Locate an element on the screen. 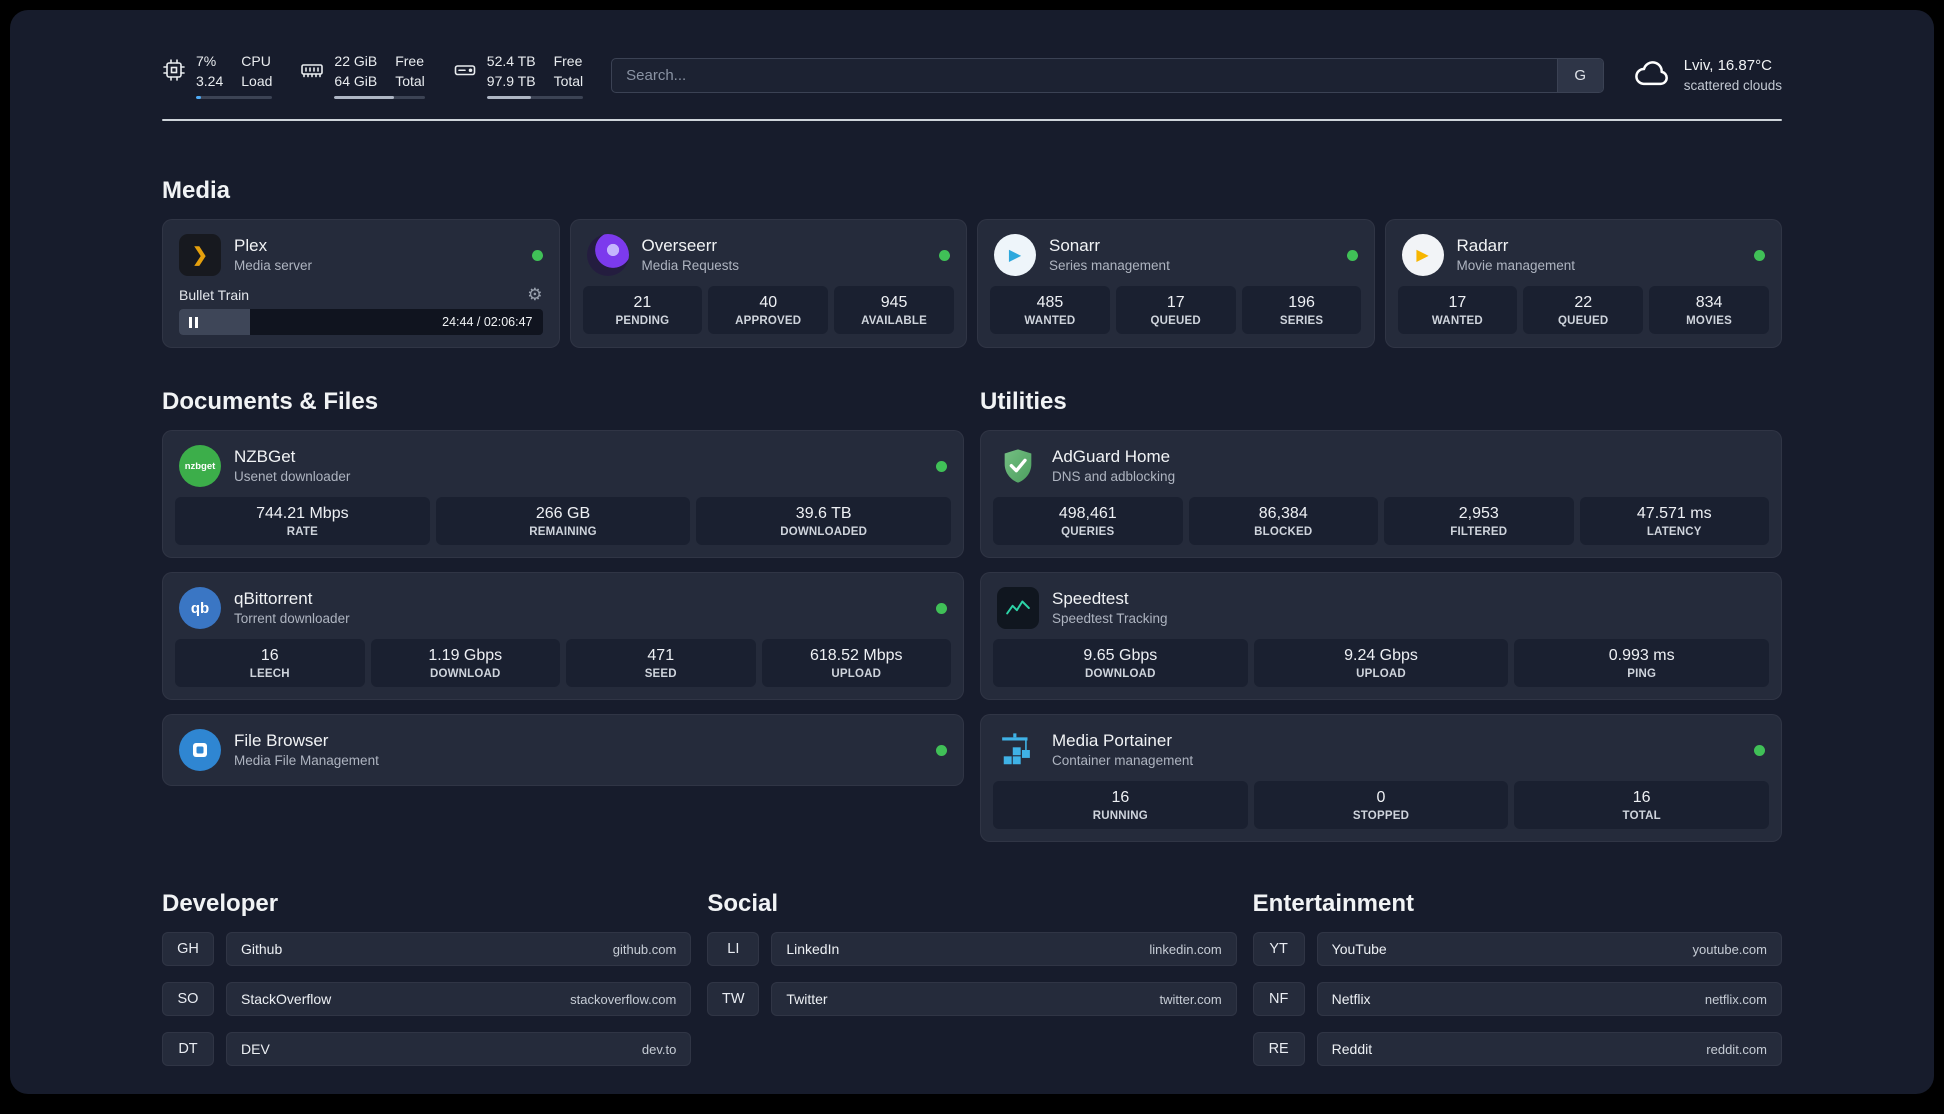 The height and width of the screenshot is (1114, 1944). weather-location: Lviv, 16.87°C is located at coordinates (1727, 66).